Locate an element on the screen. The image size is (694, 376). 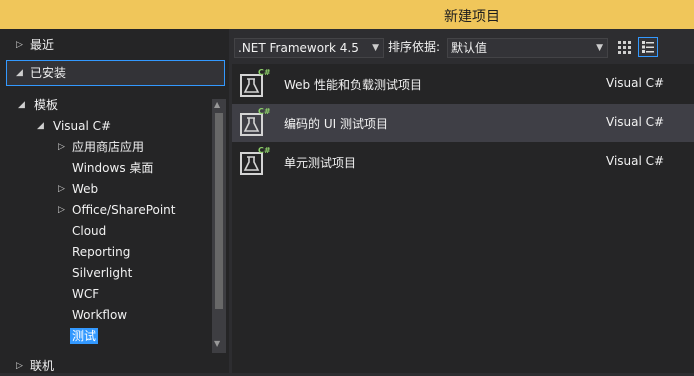
tree-item-label: Reporting is located at coordinates (101, 252).